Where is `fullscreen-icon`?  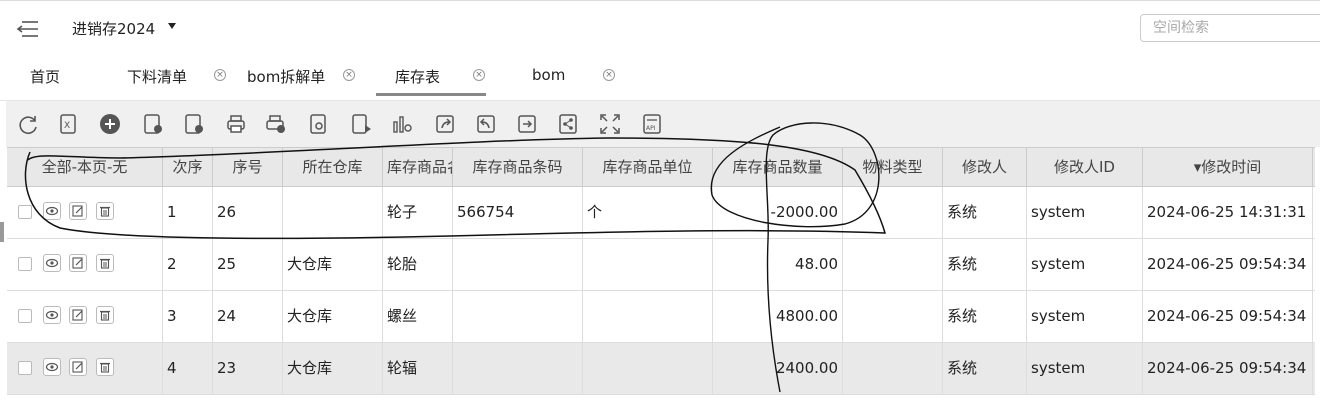
fullscreen-icon is located at coordinates (610, 124).